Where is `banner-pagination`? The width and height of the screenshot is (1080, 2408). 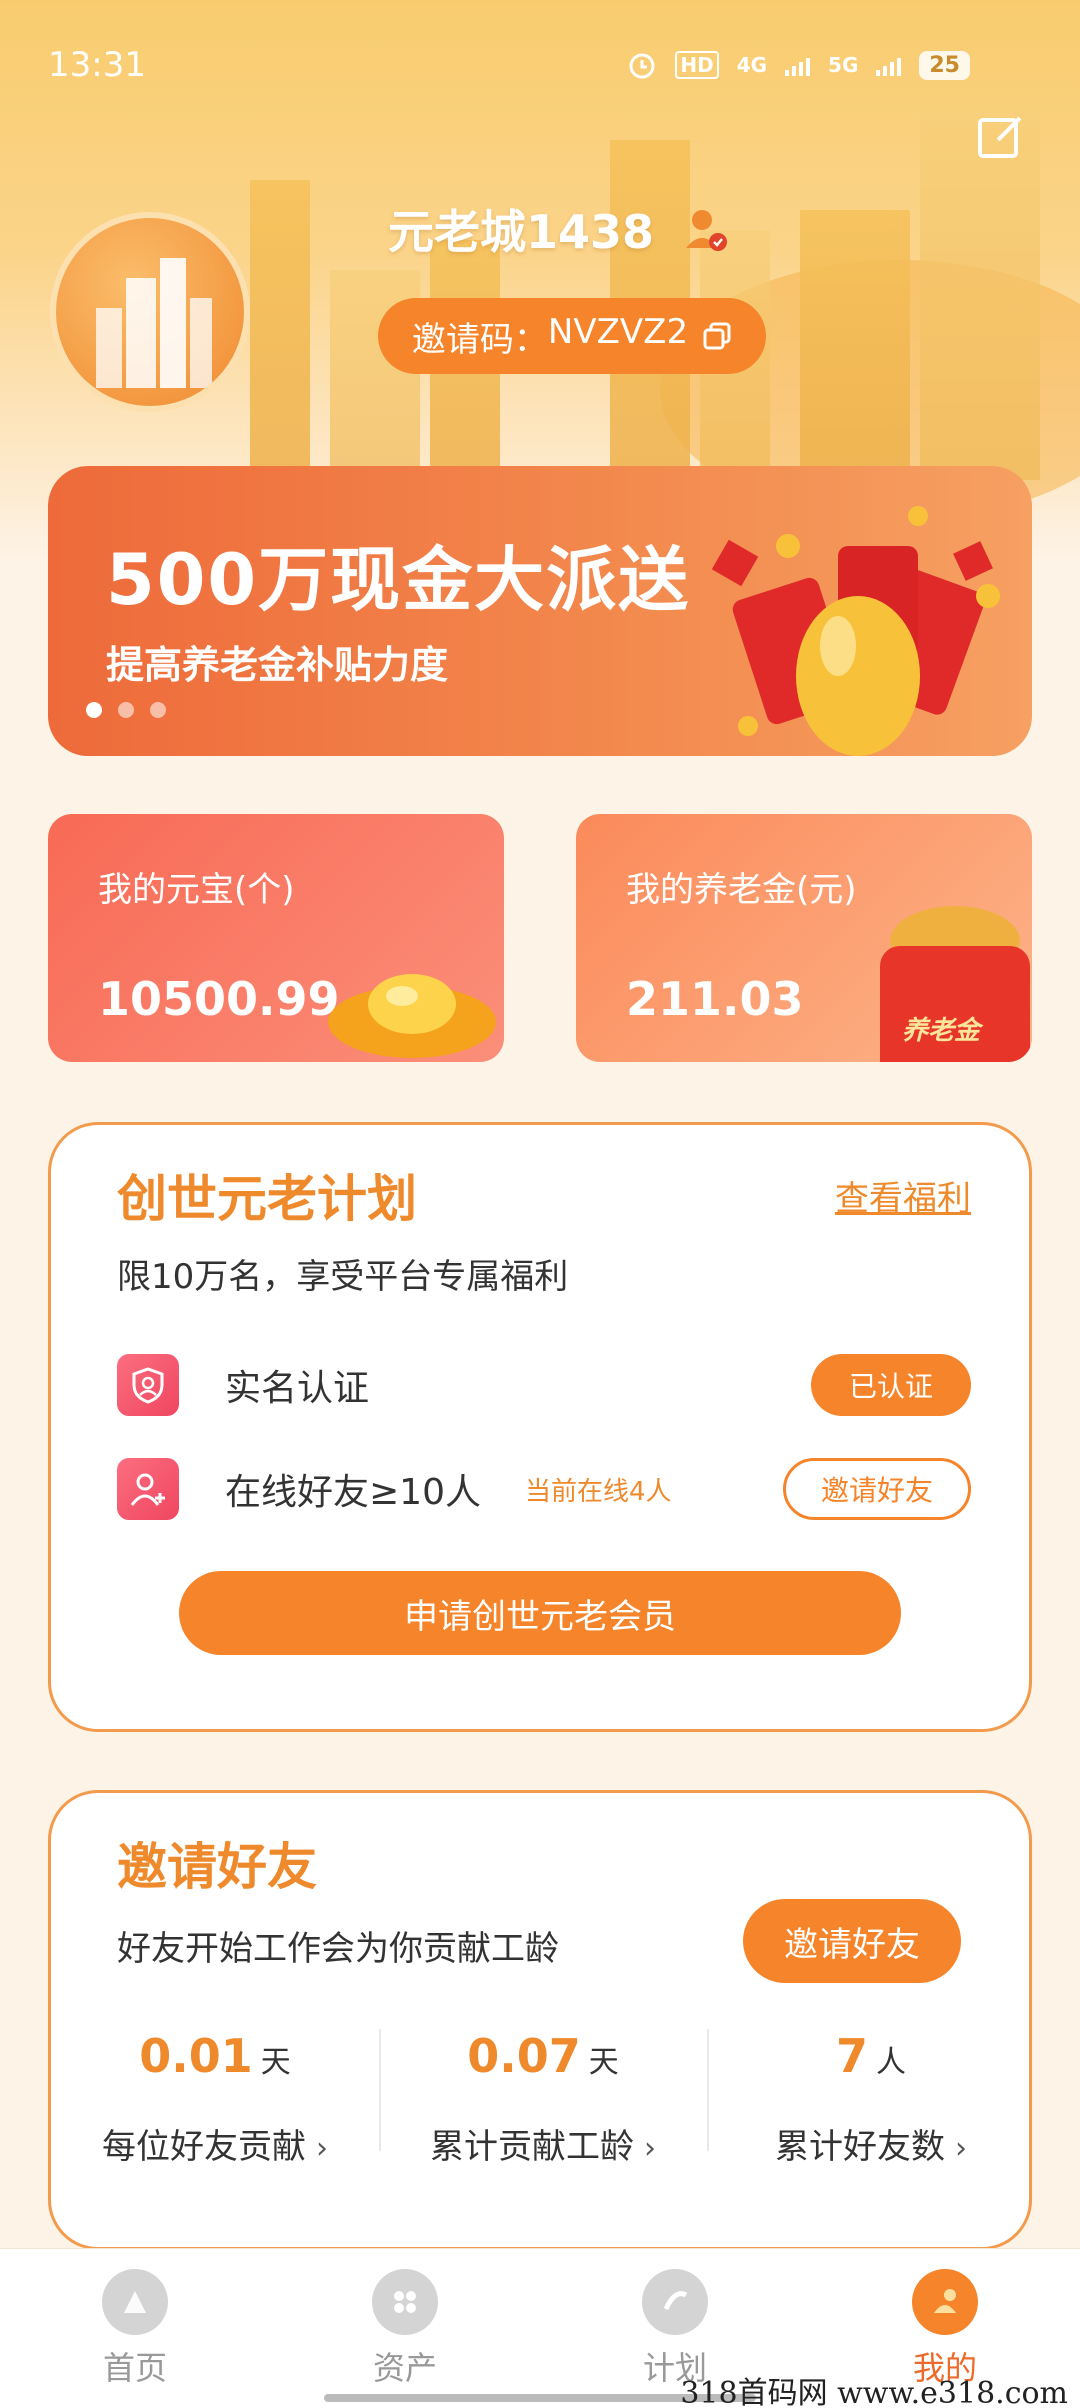
banner-pagination is located at coordinates (126, 710).